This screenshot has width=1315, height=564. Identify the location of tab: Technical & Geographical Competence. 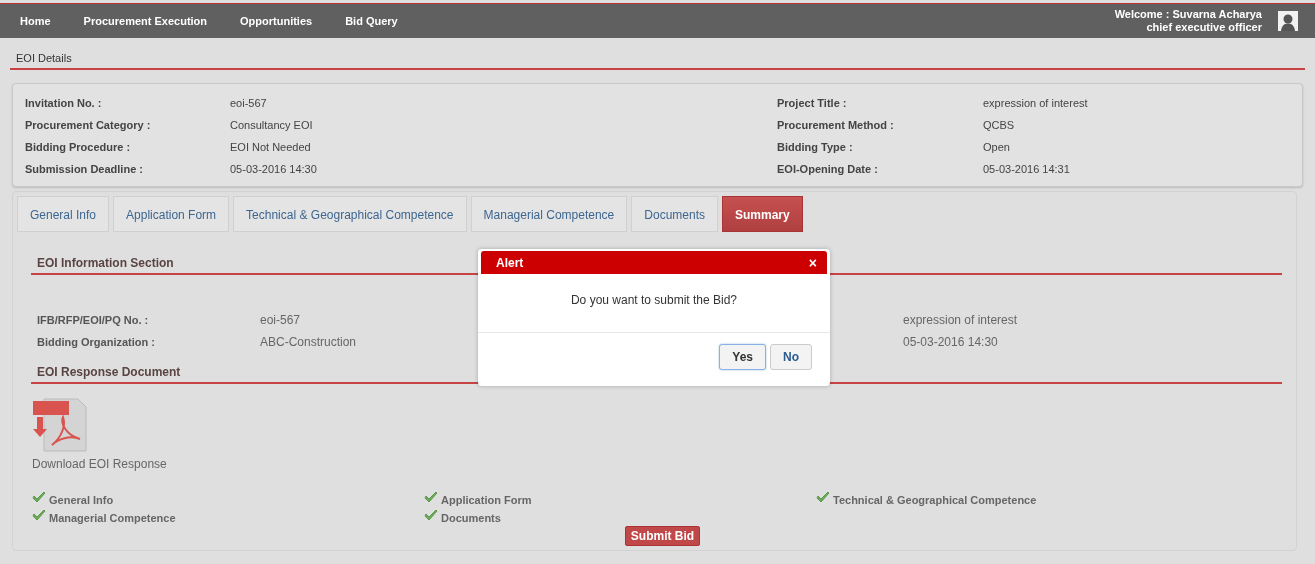
(350, 214).